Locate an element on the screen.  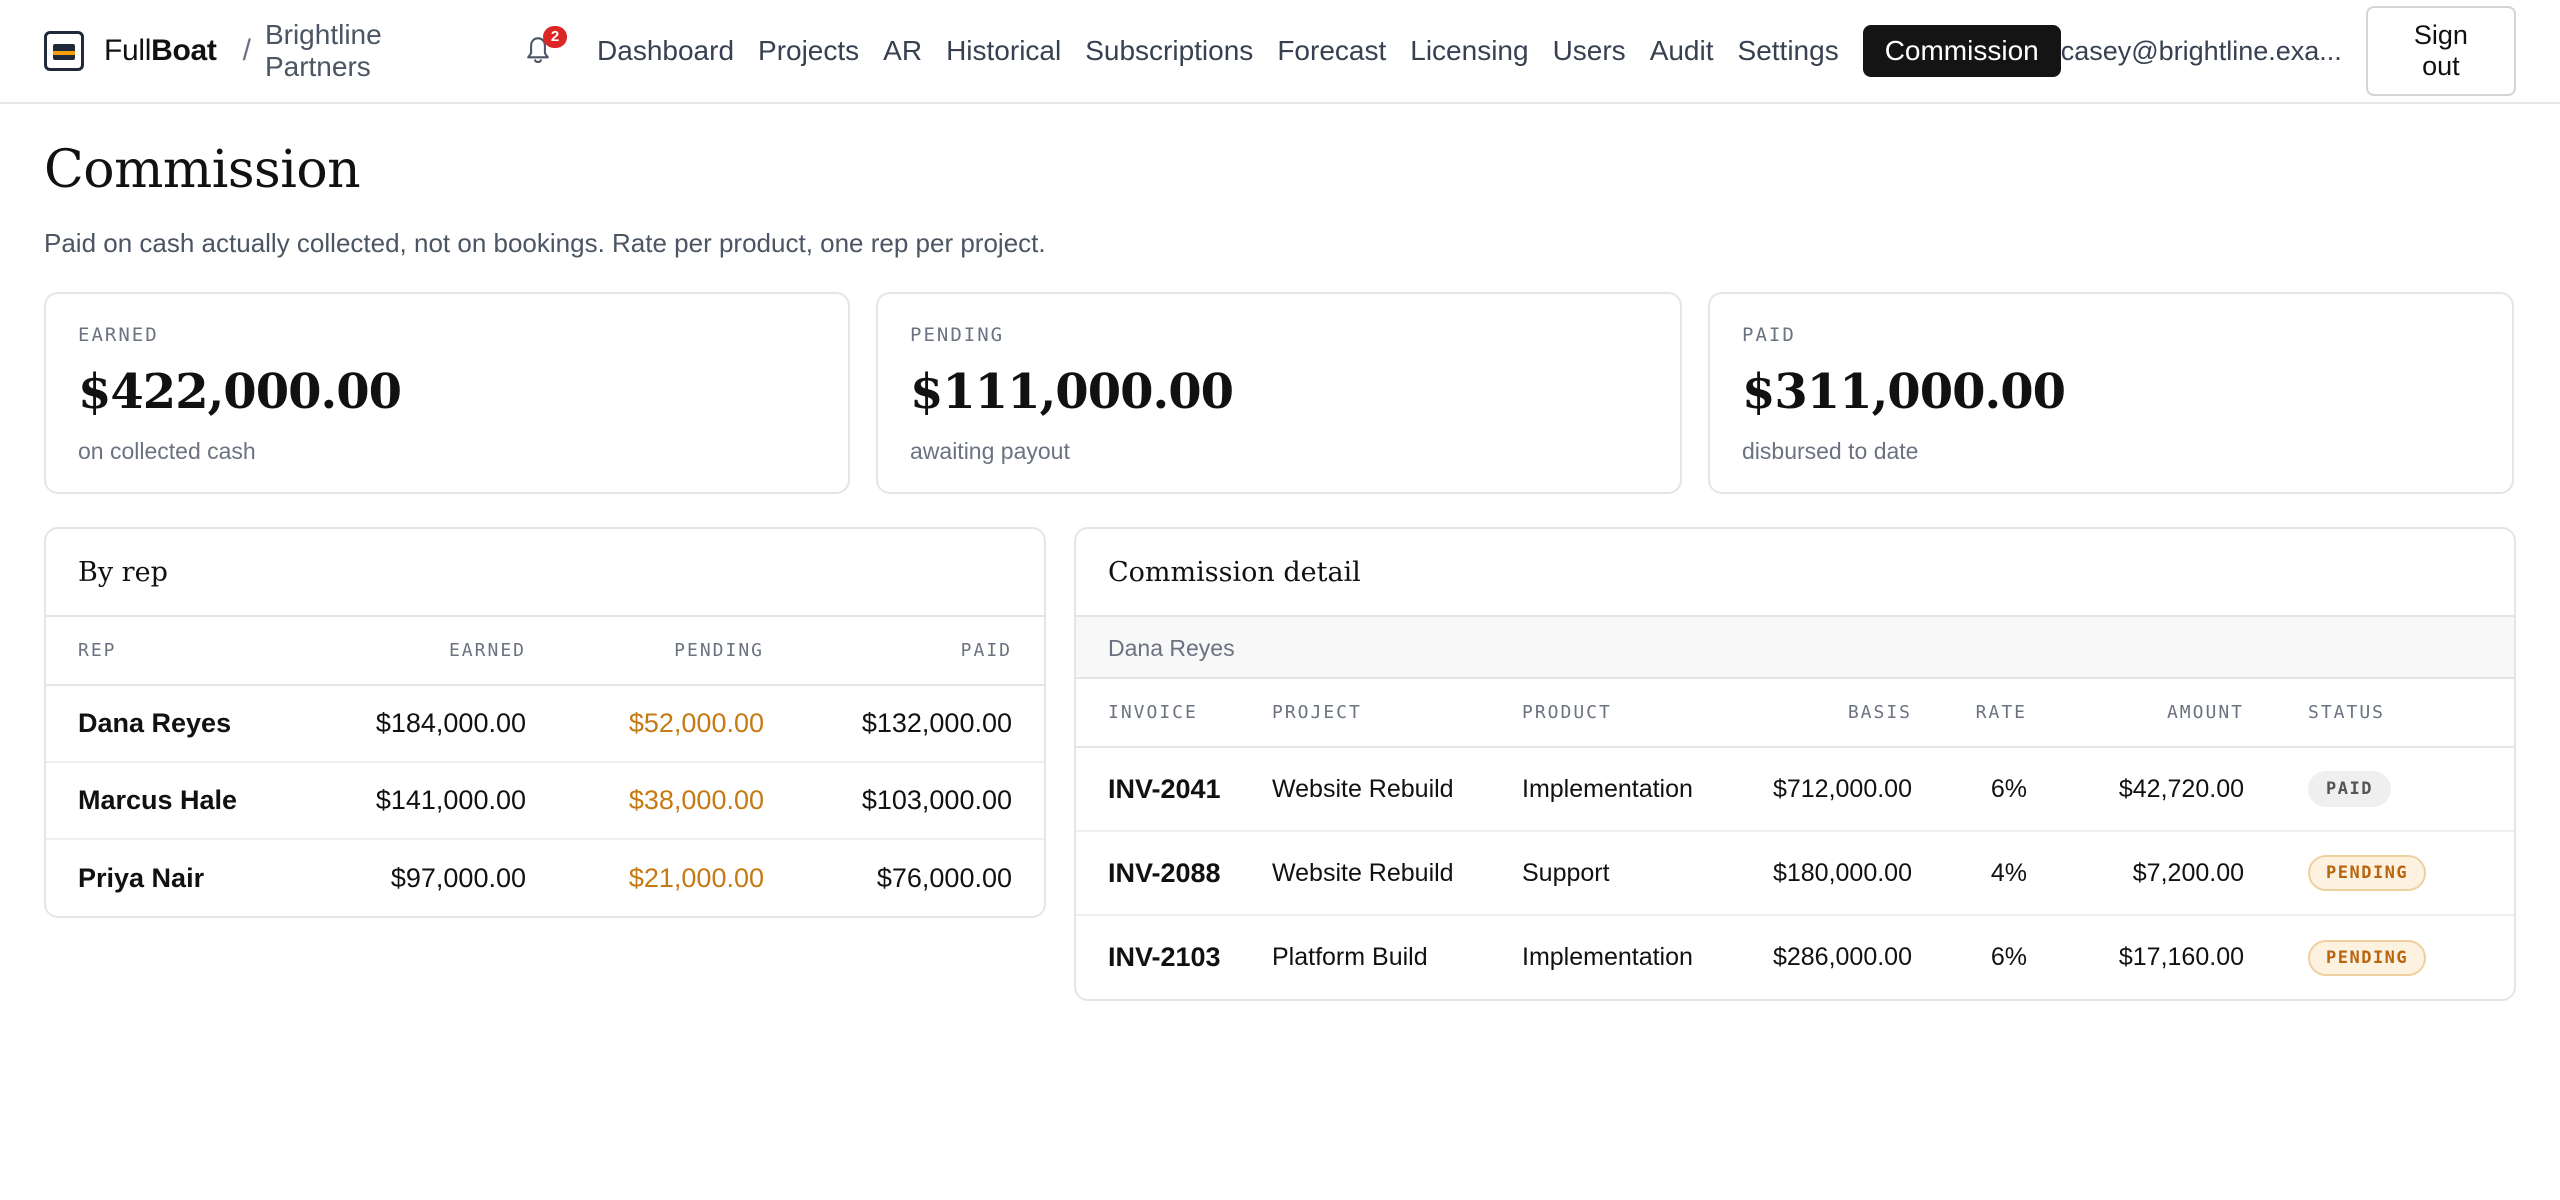
notifications-button: 2 is located at coordinates (545, 47).